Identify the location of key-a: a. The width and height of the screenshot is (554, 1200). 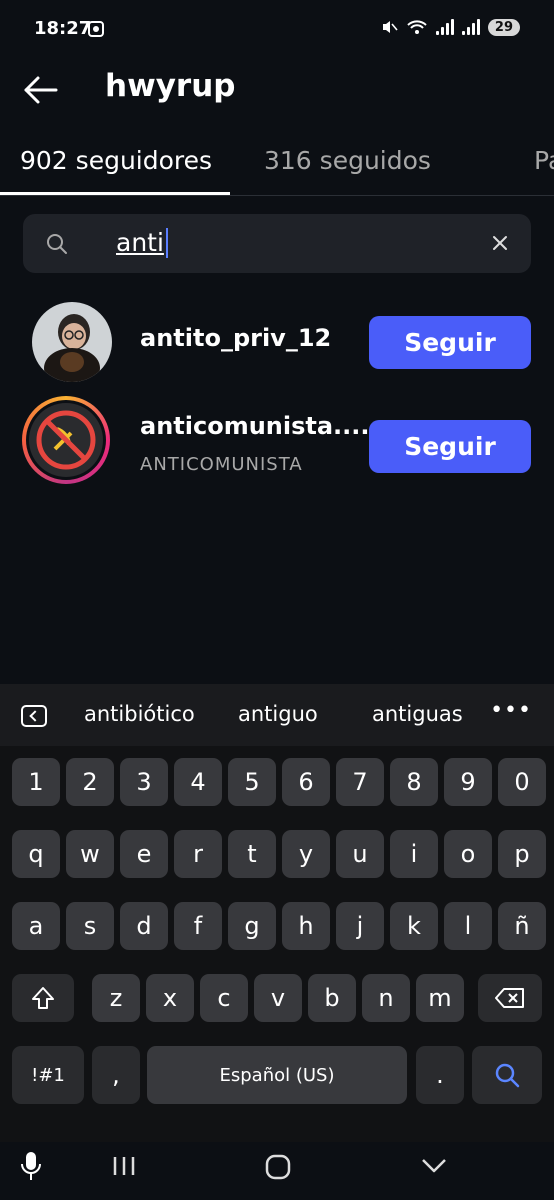
(36, 926).